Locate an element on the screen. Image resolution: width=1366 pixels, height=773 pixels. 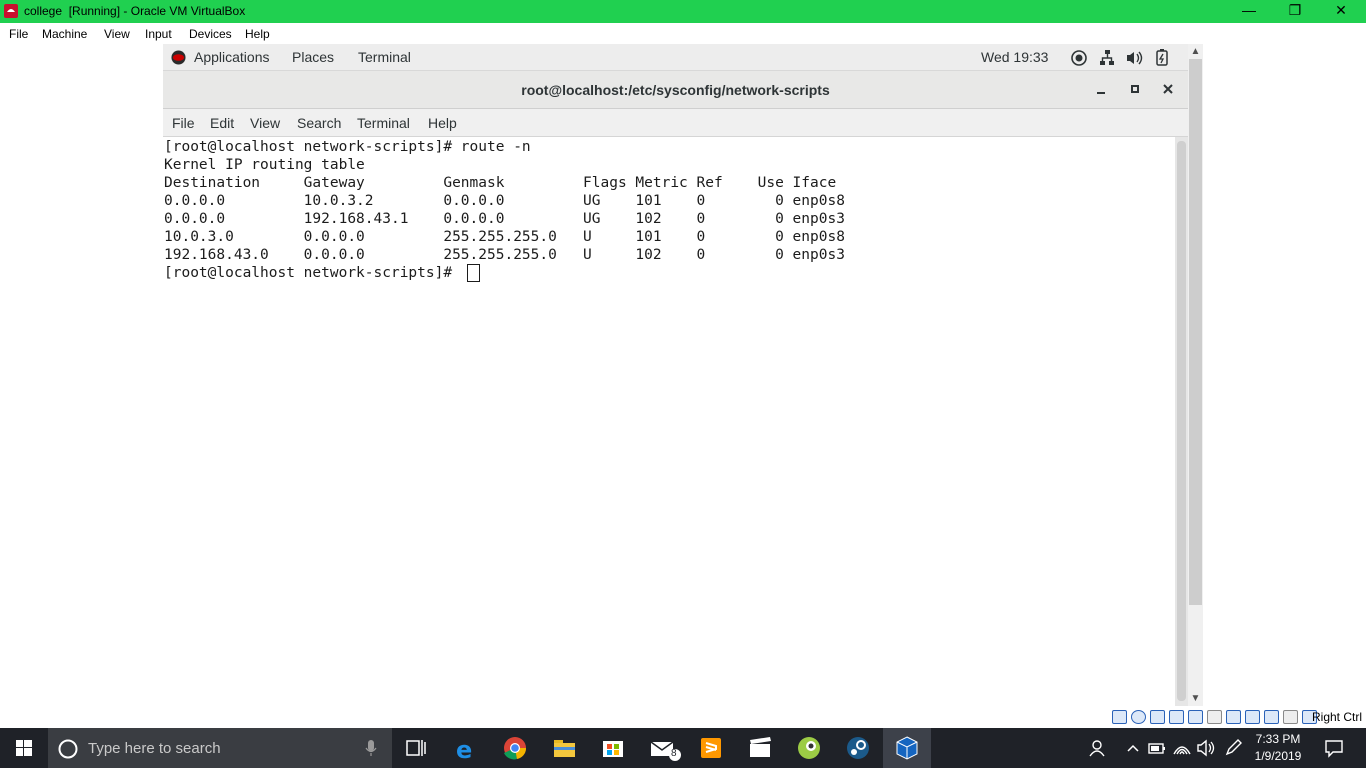
taskbar-search-box: Type here to search is located at coordinates (220, 748).